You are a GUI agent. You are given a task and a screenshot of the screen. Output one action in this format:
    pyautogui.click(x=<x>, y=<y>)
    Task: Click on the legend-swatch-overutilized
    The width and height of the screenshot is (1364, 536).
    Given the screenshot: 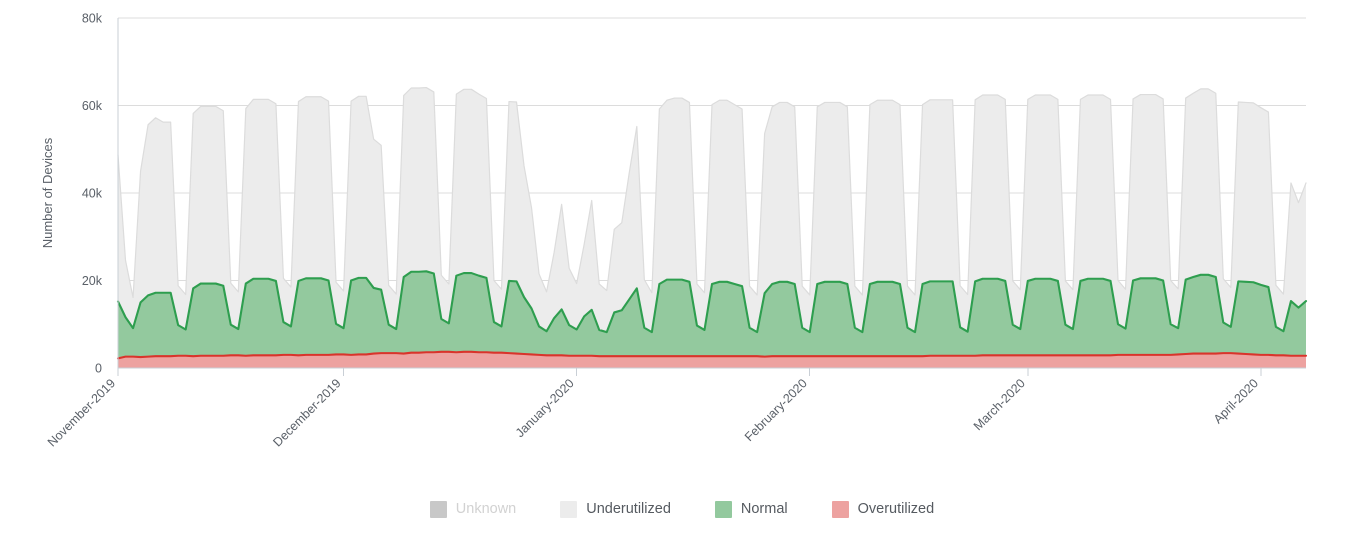 What is the action you would take?
    pyautogui.click(x=840, y=509)
    